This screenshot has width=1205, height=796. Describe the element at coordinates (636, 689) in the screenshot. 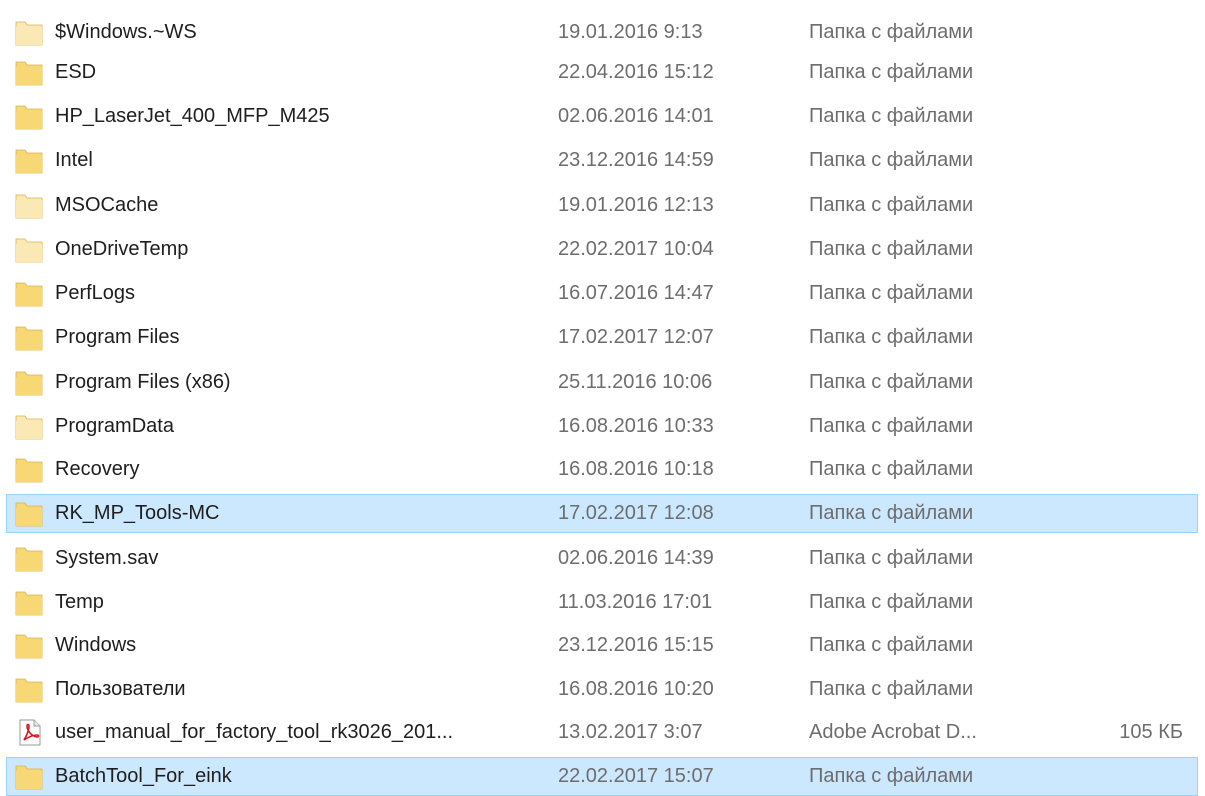

I see `date-modified: 16.08.2016 10:20` at that location.